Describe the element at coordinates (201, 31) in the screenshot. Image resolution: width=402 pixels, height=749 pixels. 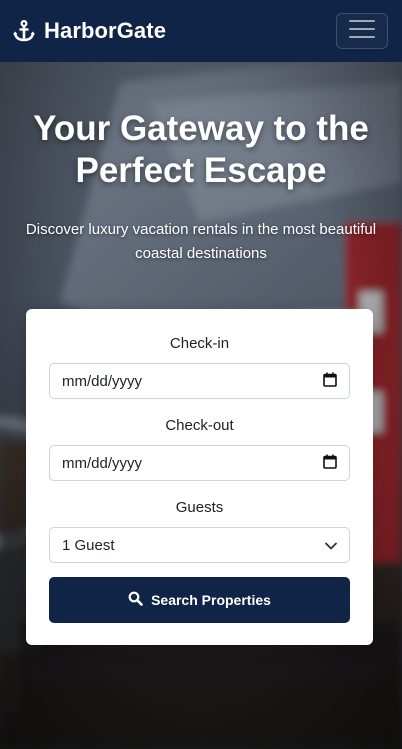
I see `navbar: HarborGate` at that location.